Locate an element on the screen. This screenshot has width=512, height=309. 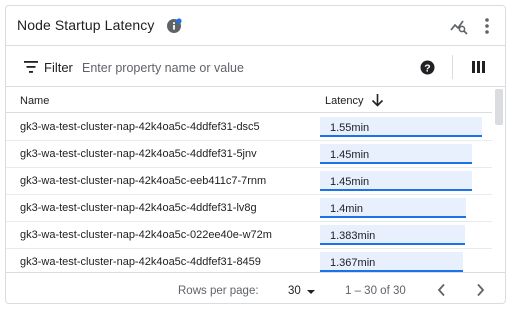
widget-title: Node Startup Latency is located at coordinates (86, 25).